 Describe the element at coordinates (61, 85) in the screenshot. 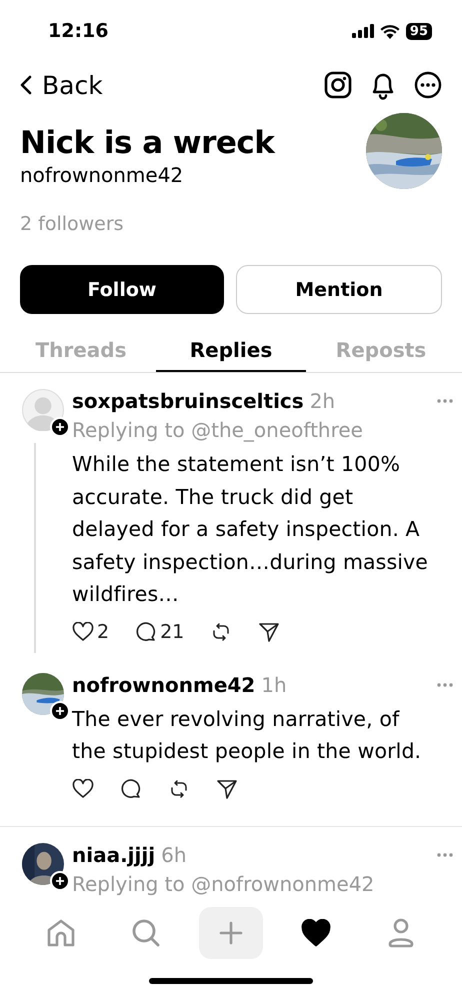

I see `back-button: Back` at that location.